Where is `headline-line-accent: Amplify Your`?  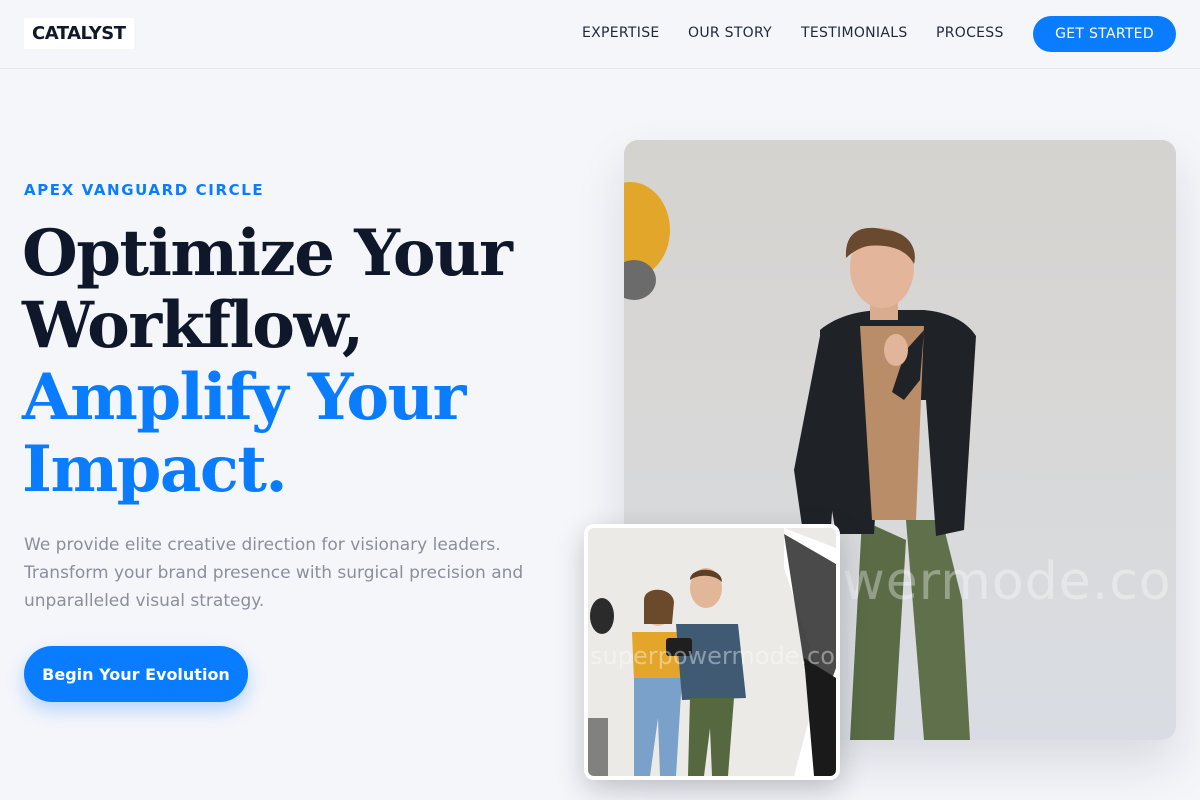 headline-line-accent: Amplify Your is located at coordinates (244, 397).